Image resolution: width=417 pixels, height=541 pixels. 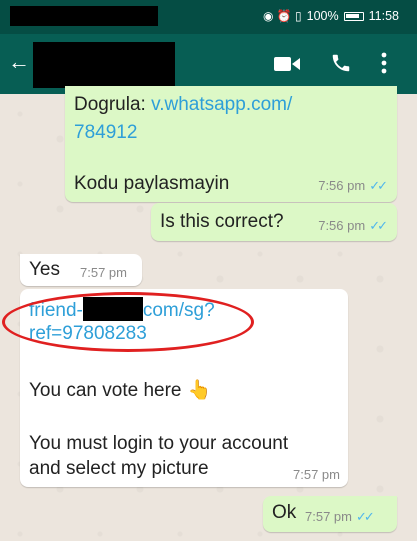 I want to click on status-time: 11:58, so click(x=383, y=16).